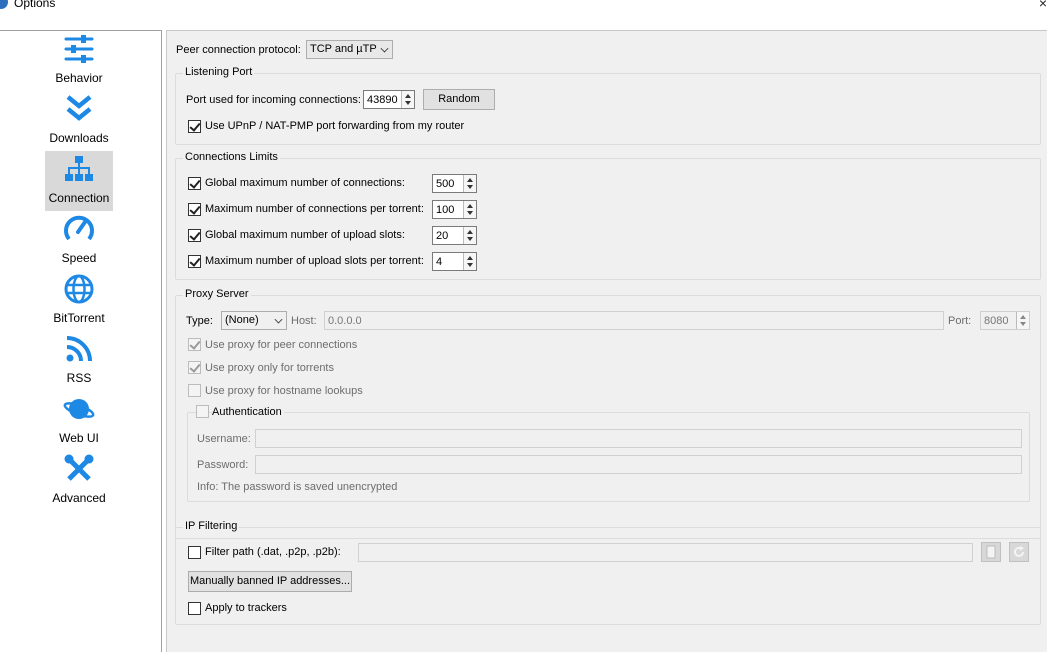 The height and width of the screenshot is (652, 1047). I want to click on sidebar-item-advanced: Advanced, so click(79, 481).